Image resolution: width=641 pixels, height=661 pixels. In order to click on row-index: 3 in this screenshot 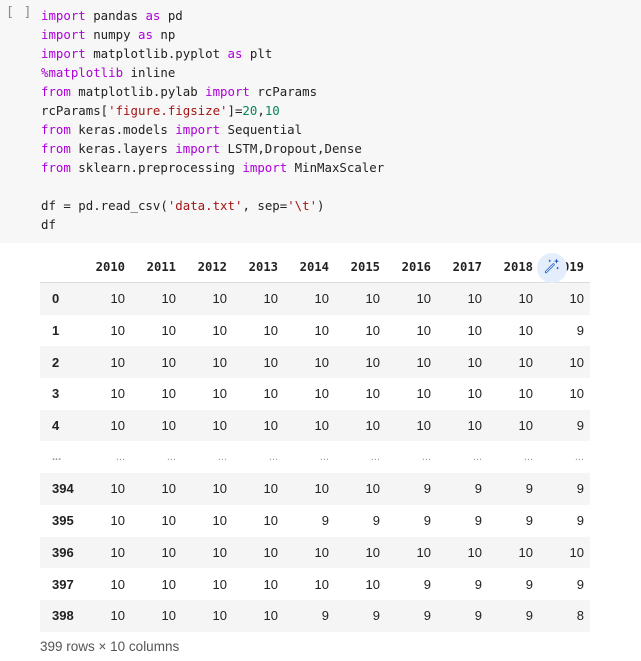, I will do `click(56, 394)`.